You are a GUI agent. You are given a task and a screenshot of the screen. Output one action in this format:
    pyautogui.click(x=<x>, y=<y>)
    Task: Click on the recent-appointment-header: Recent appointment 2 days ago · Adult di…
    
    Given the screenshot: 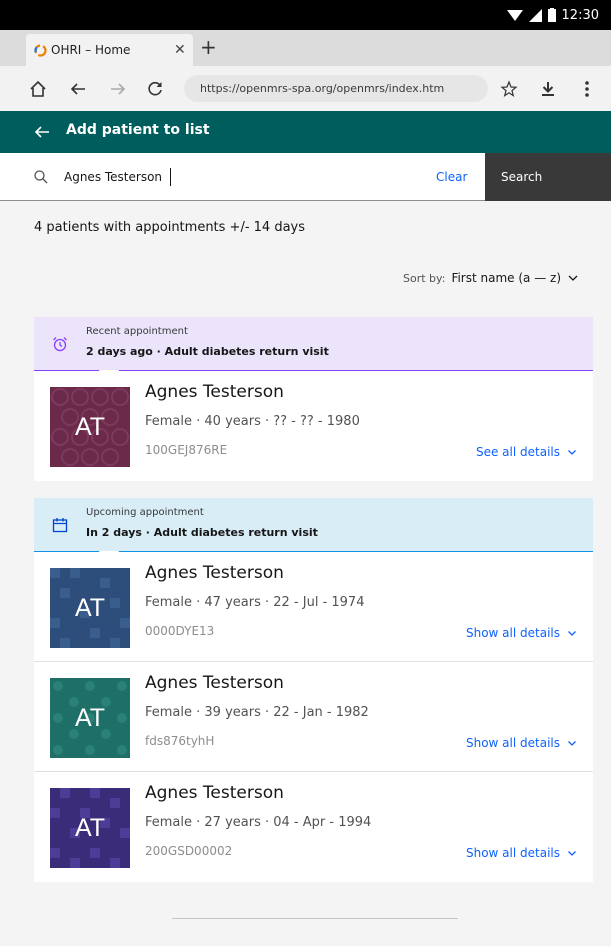 What is the action you would take?
    pyautogui.click(x=313, y=349)
    